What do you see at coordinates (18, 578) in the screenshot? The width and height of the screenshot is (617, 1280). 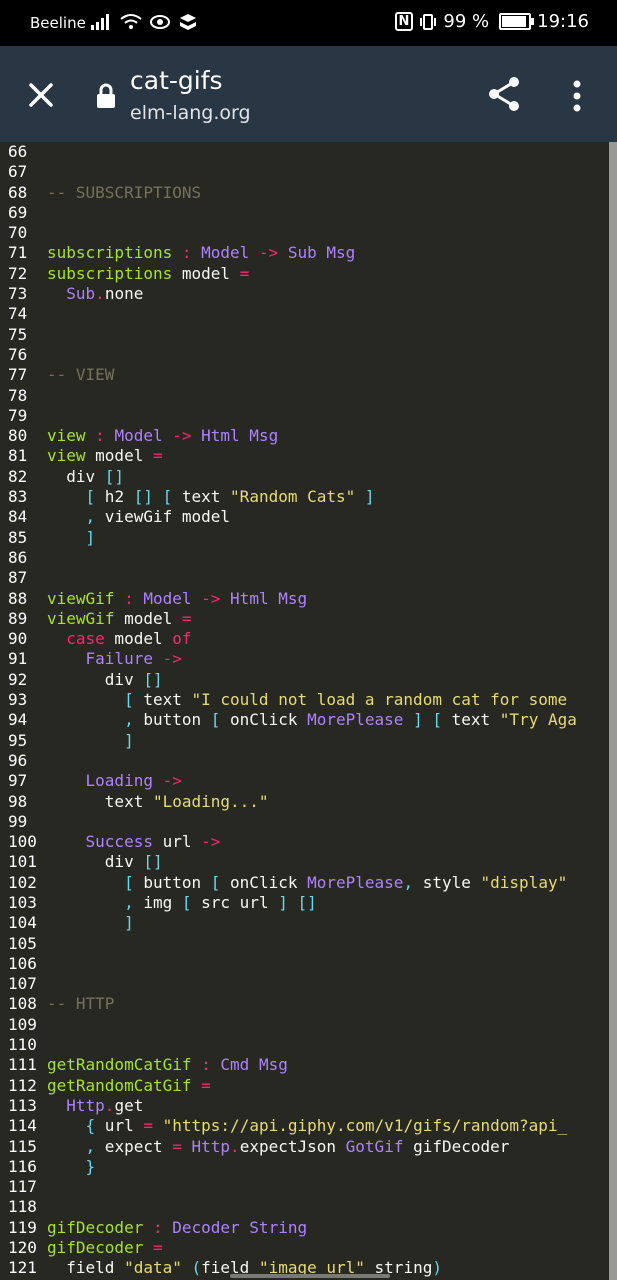 I see `line-number: 87` at bounding box center [18, 578].